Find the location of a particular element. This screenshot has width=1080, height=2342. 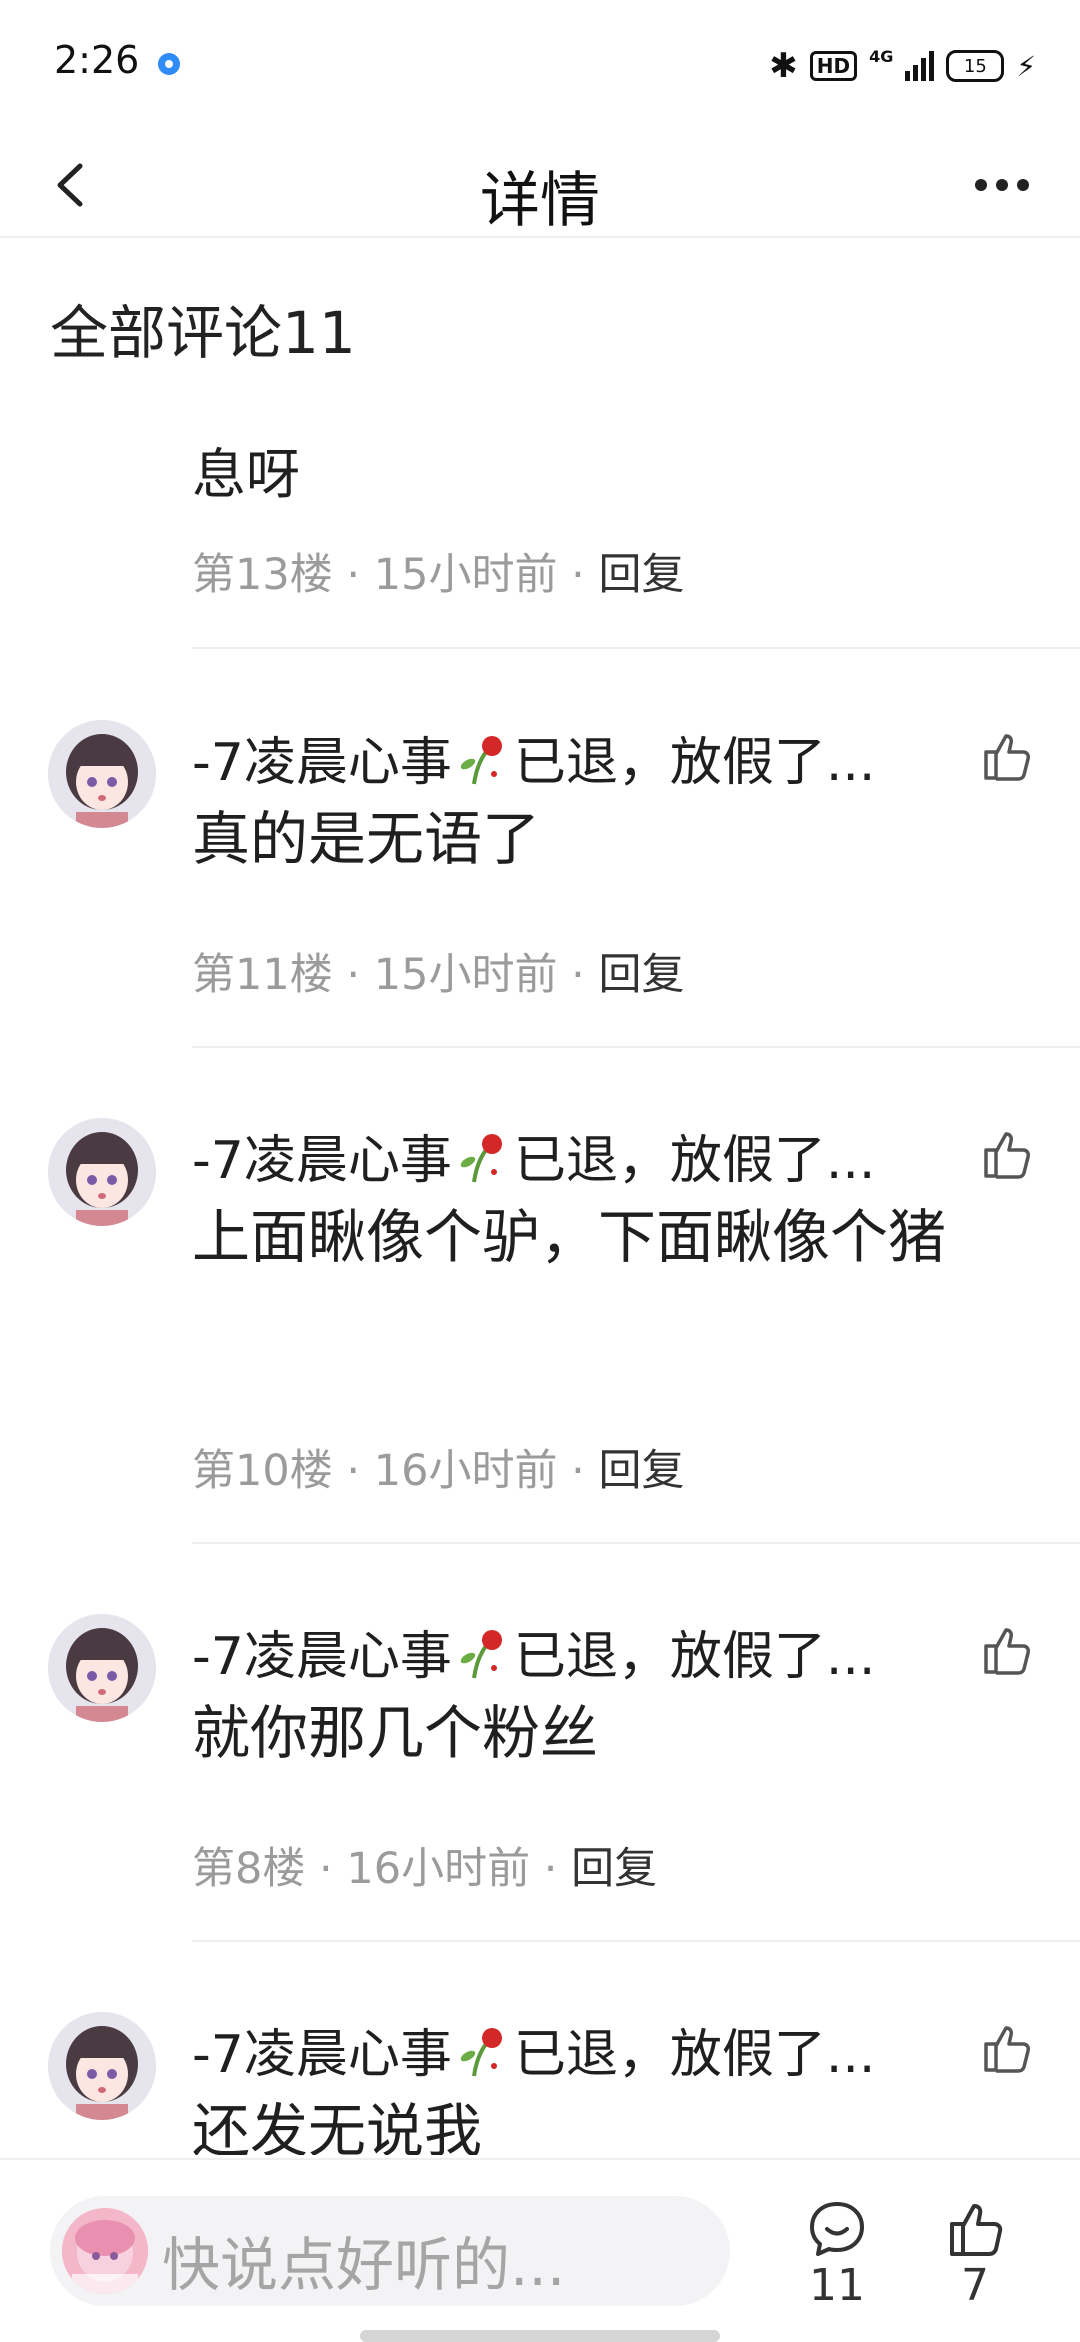

user-avatar is located at coordinates (105, 2251).